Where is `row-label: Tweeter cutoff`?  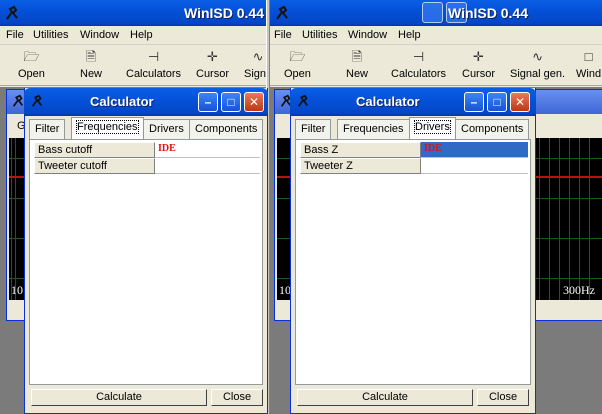
row-label: Tweeter cutoff is located at coordinates (94, 166).